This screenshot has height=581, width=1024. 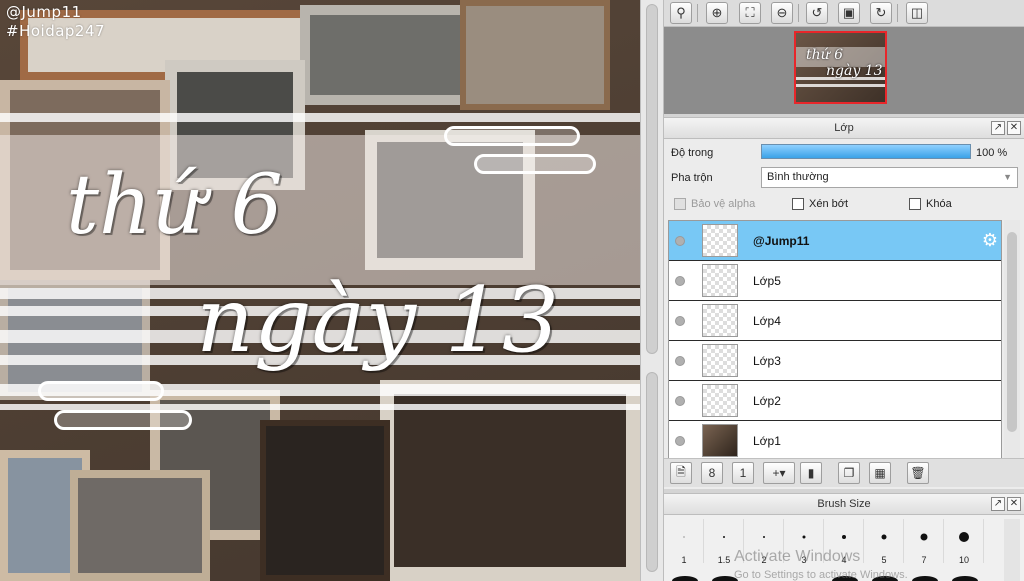 What do you see at coordinates (1007, 177) in the screenshot?
I see `chevron-down-icon: ▼` at bounding box center [1007, 177].